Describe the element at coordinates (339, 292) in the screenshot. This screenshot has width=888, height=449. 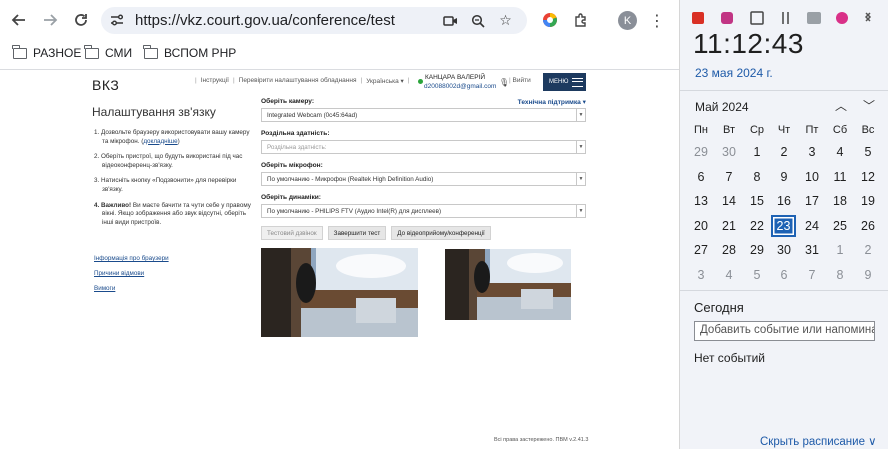
I see `local-video-preview` at that location.